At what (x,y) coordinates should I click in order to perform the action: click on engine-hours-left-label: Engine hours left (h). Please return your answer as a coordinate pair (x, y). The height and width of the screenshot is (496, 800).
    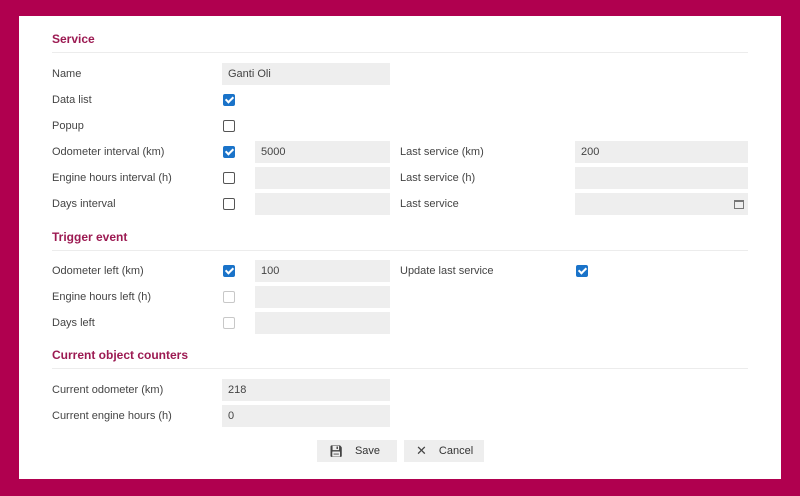
    Looking at the image, I should click on (102, 297).